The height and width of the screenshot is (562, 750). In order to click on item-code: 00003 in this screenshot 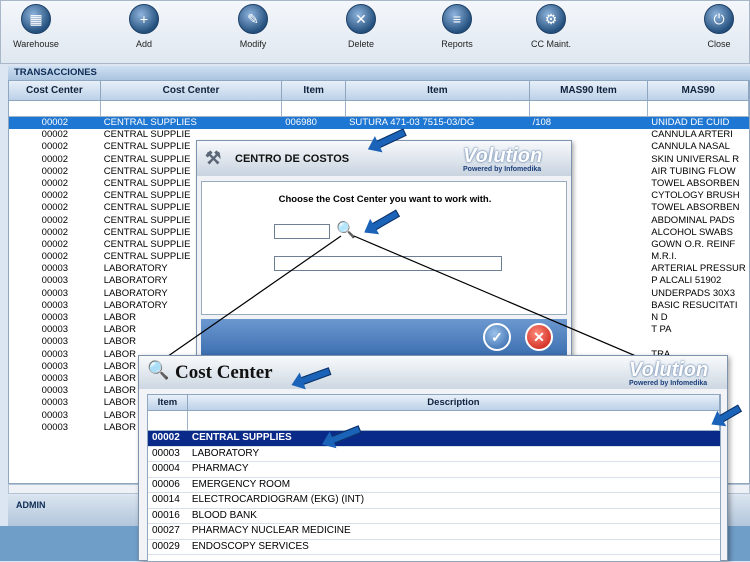, I will do `click(166, 453)`.